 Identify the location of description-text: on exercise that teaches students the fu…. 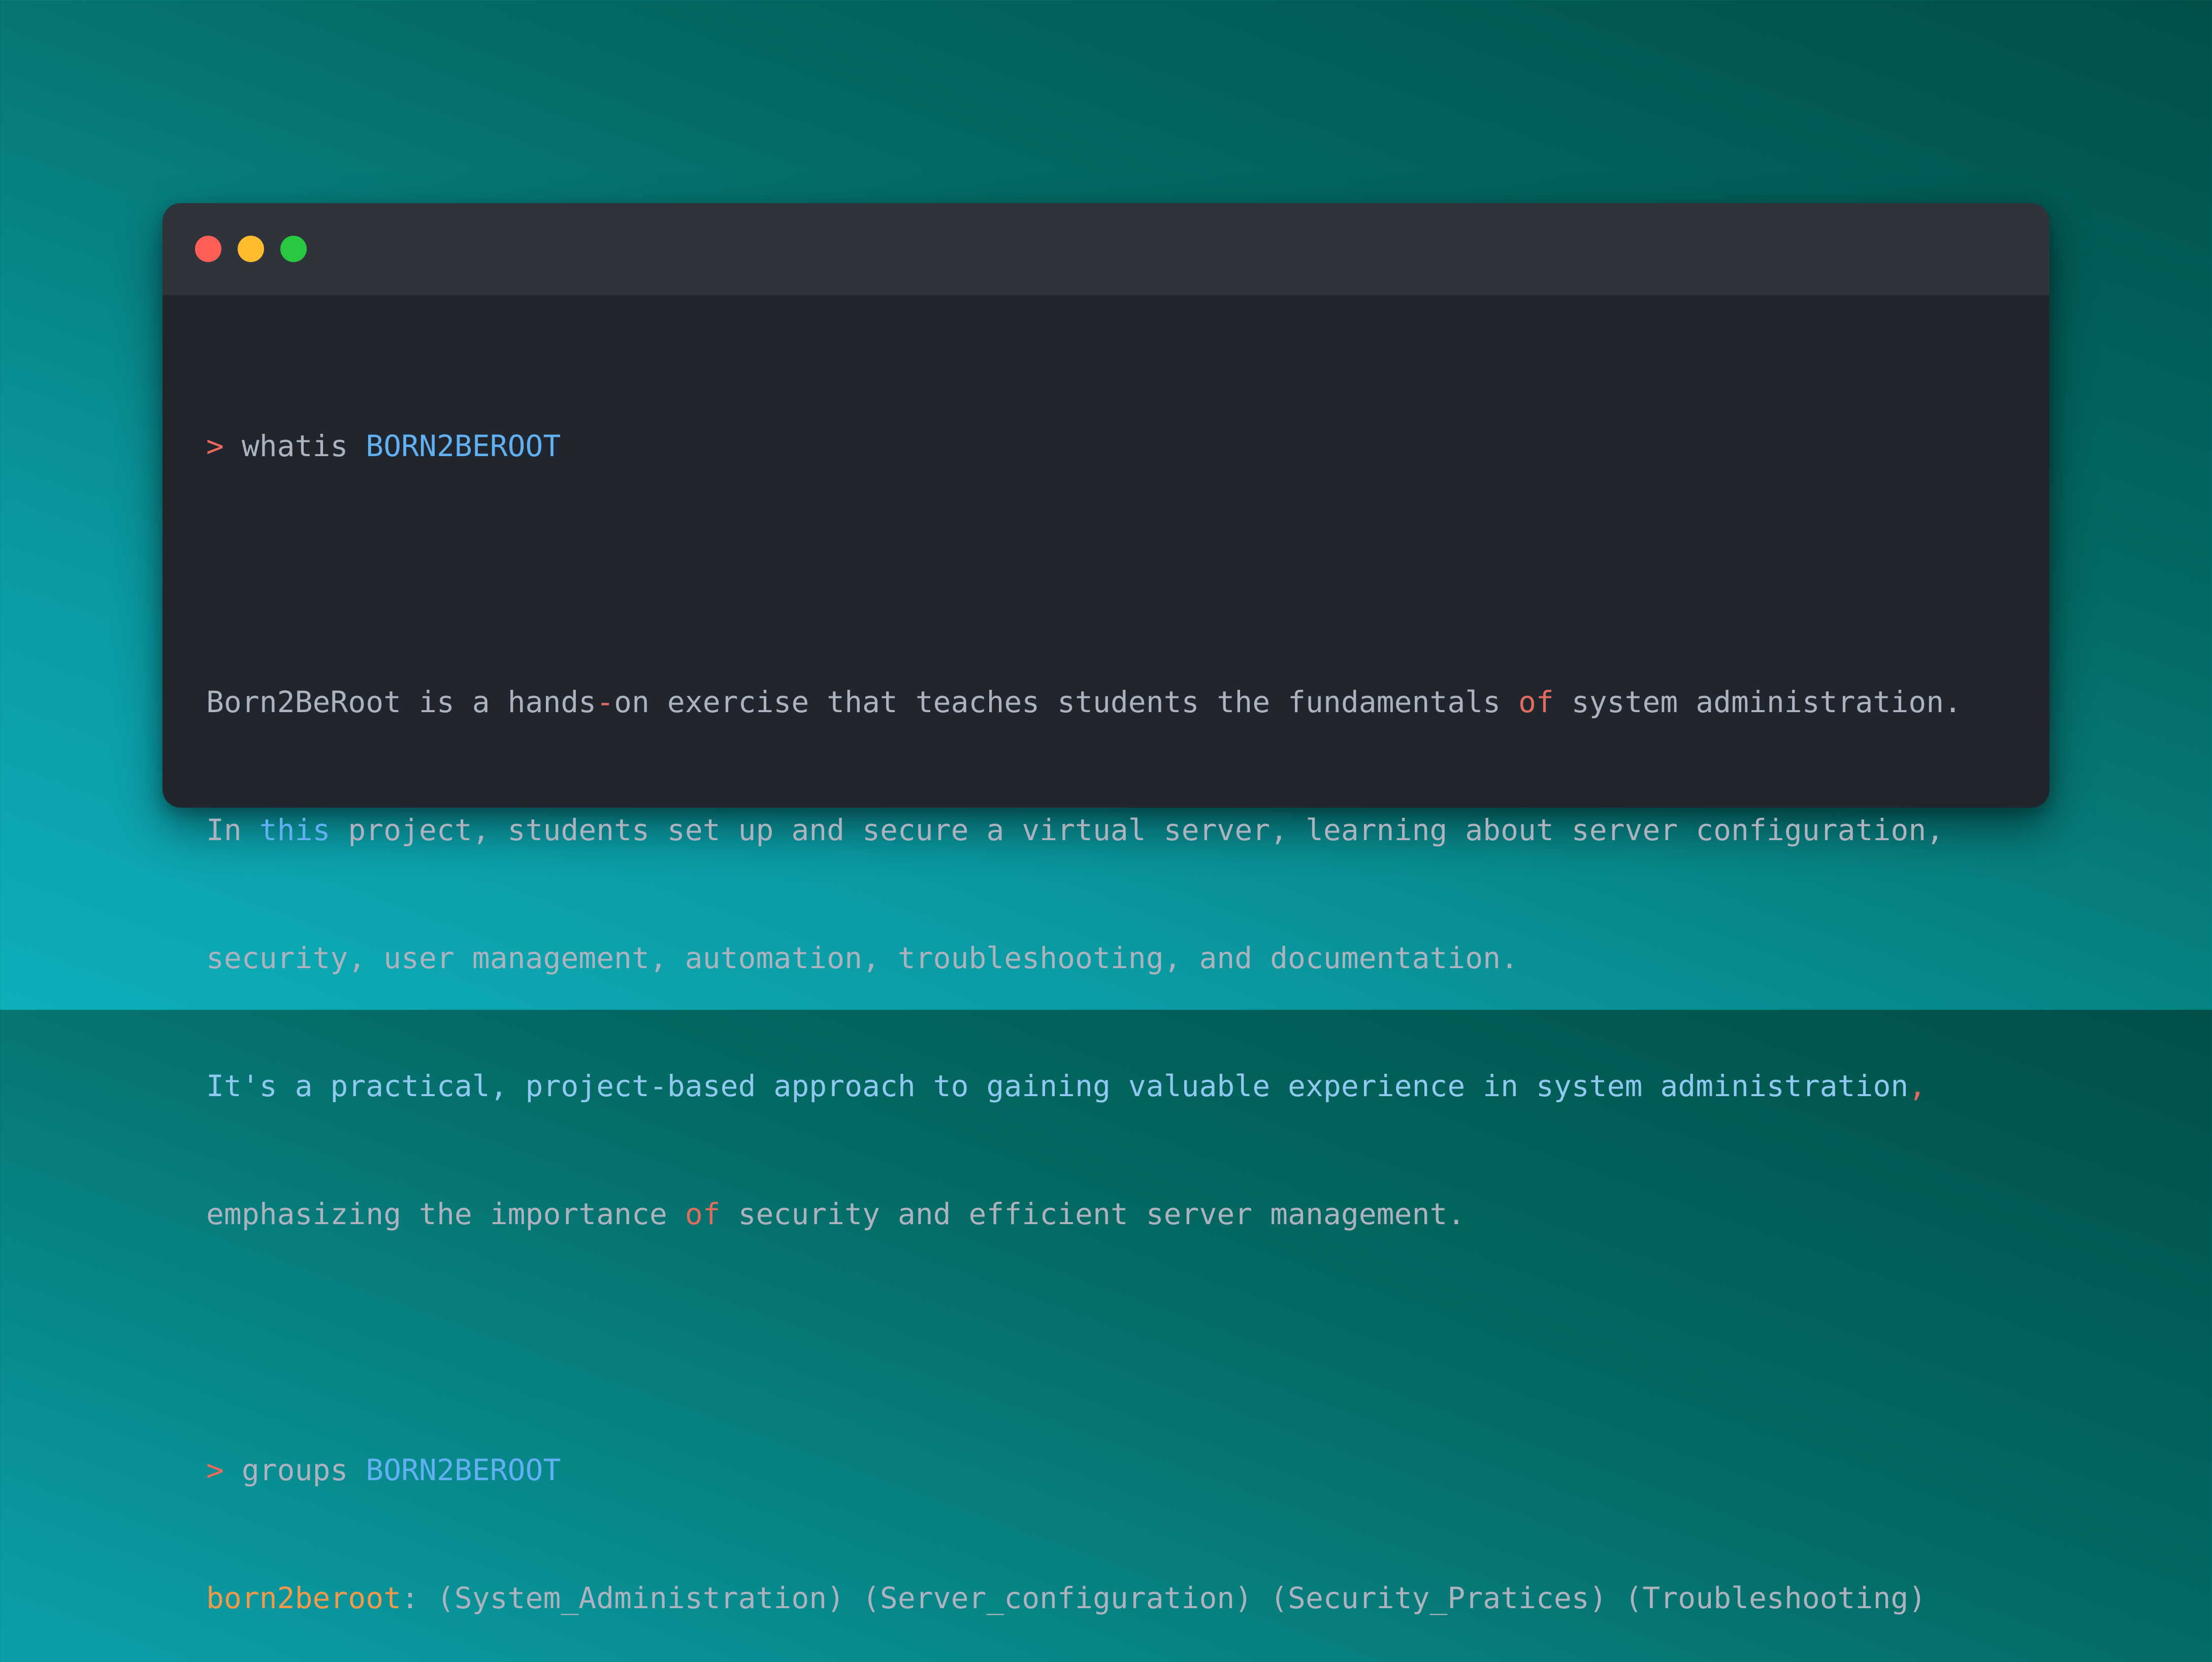
(1066, 702).